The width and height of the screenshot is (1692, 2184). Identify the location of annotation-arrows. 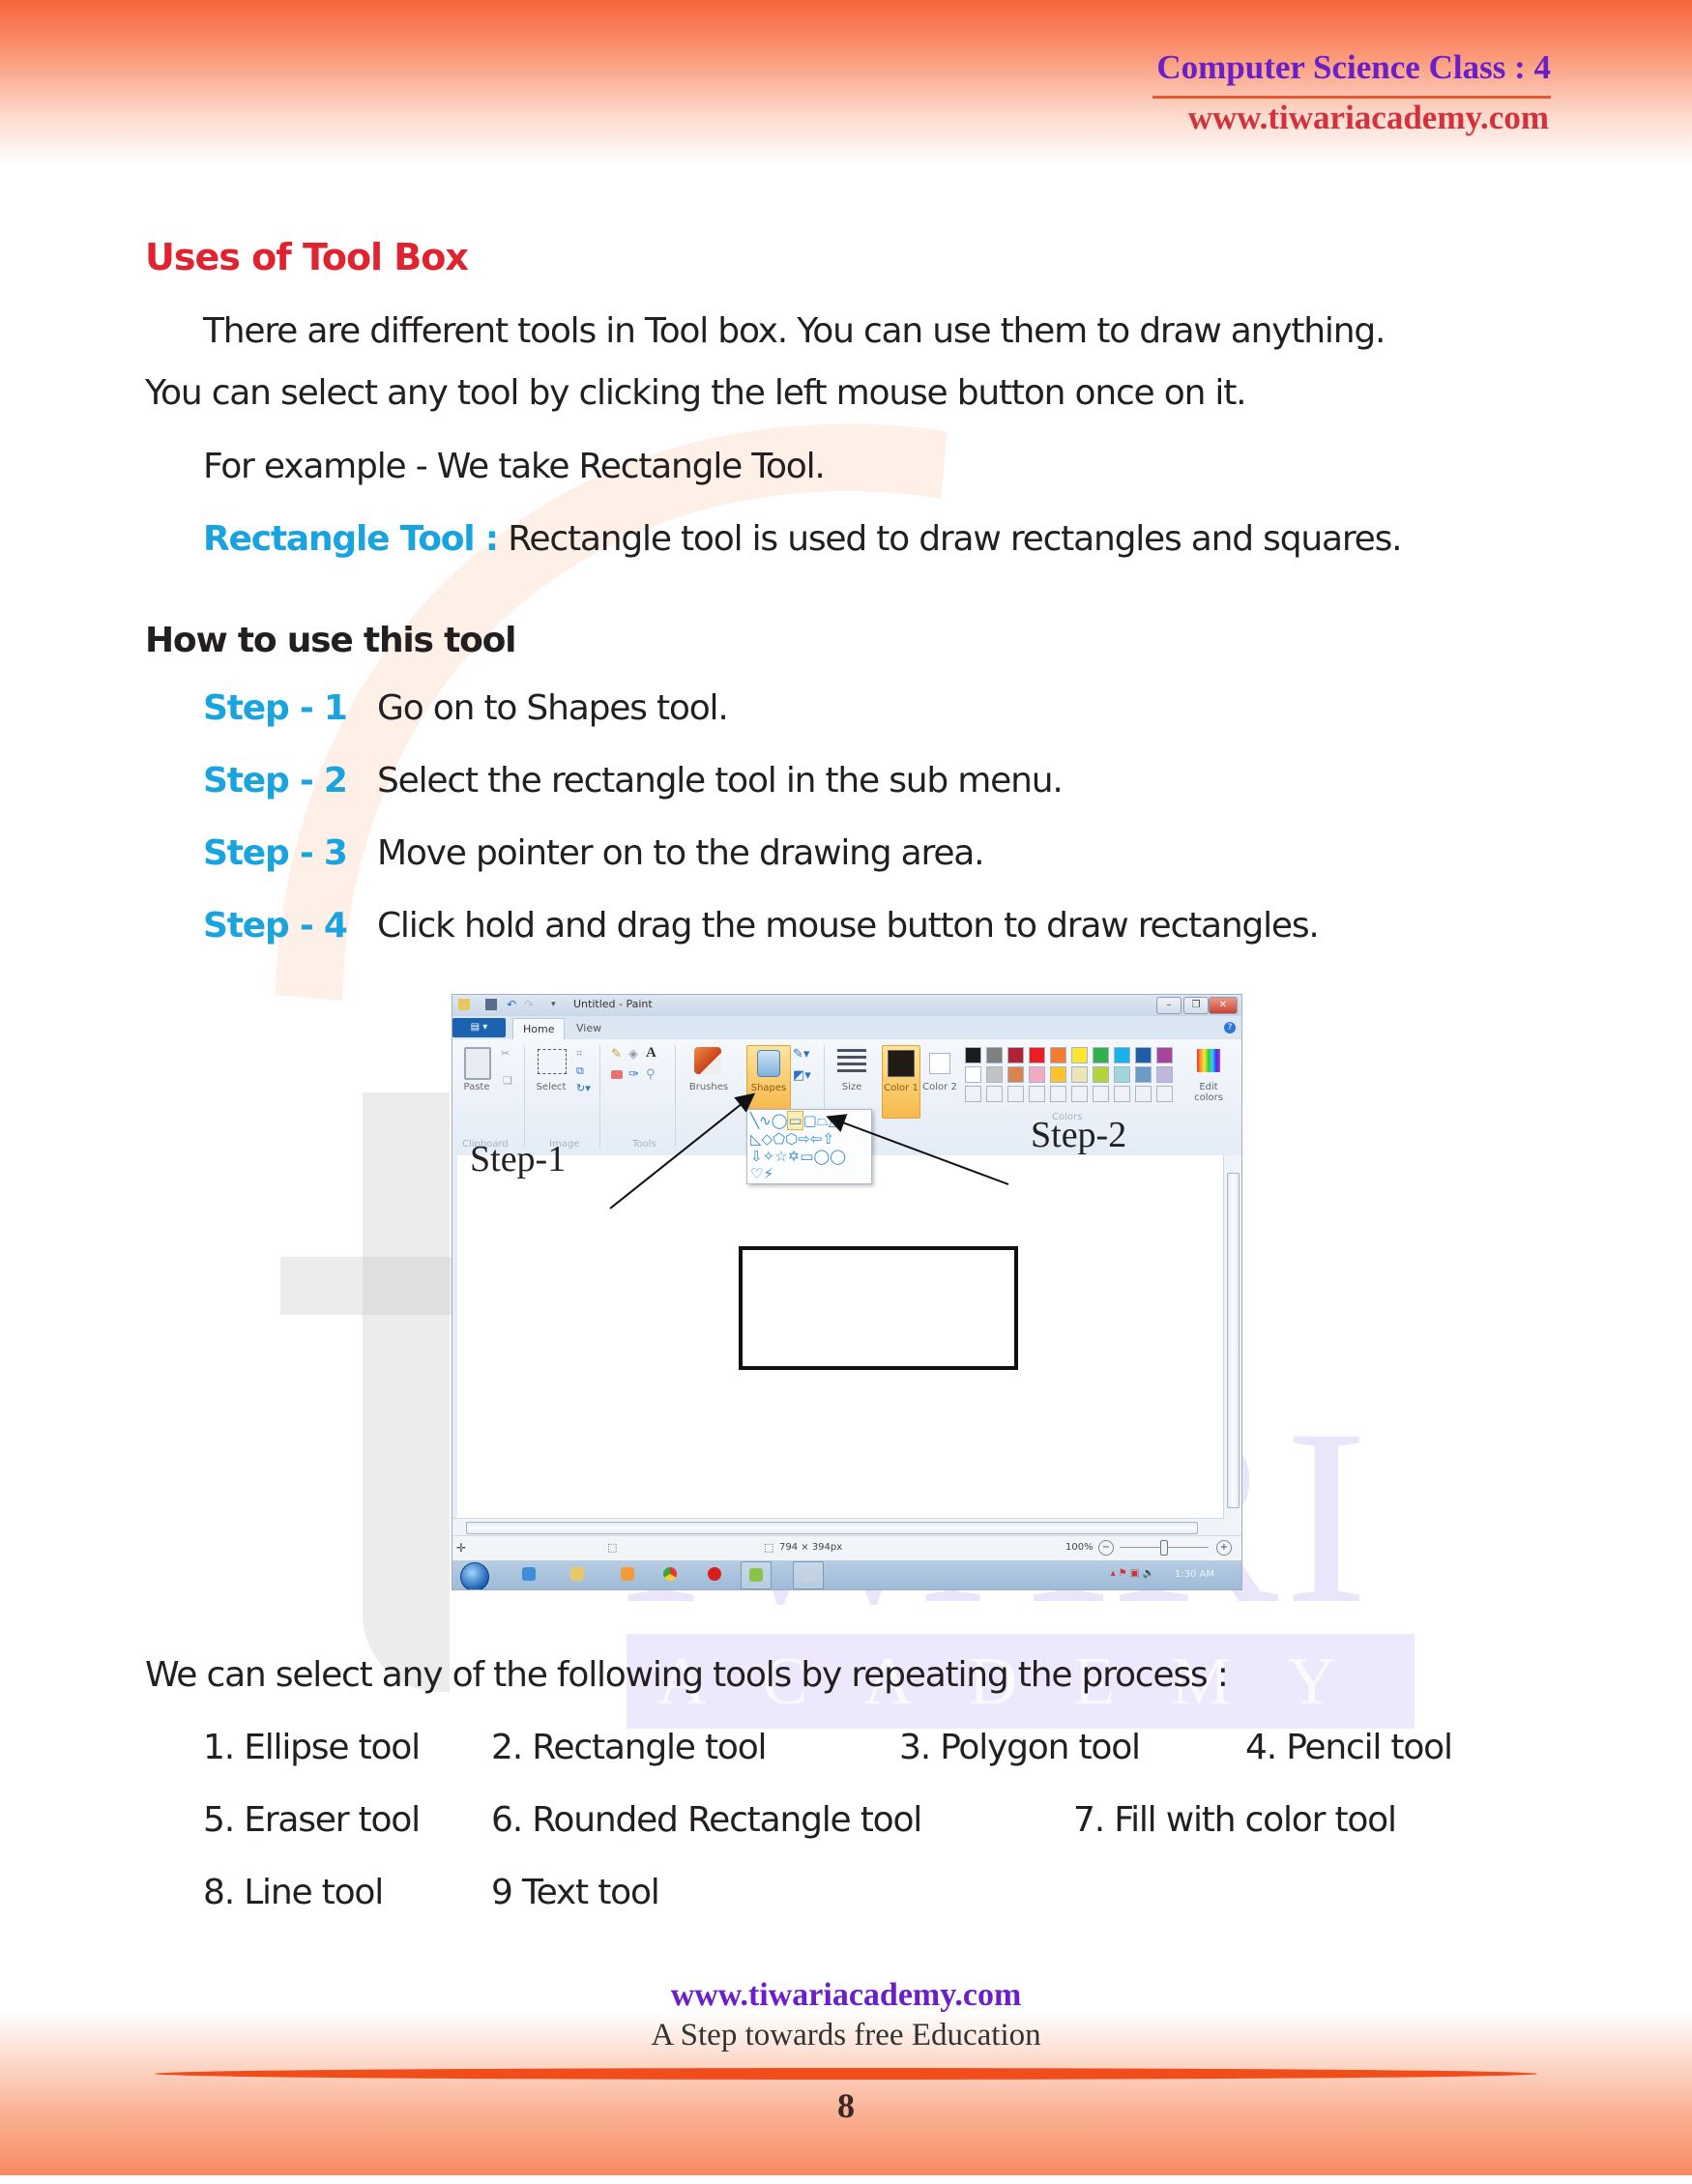
(809, 1151).